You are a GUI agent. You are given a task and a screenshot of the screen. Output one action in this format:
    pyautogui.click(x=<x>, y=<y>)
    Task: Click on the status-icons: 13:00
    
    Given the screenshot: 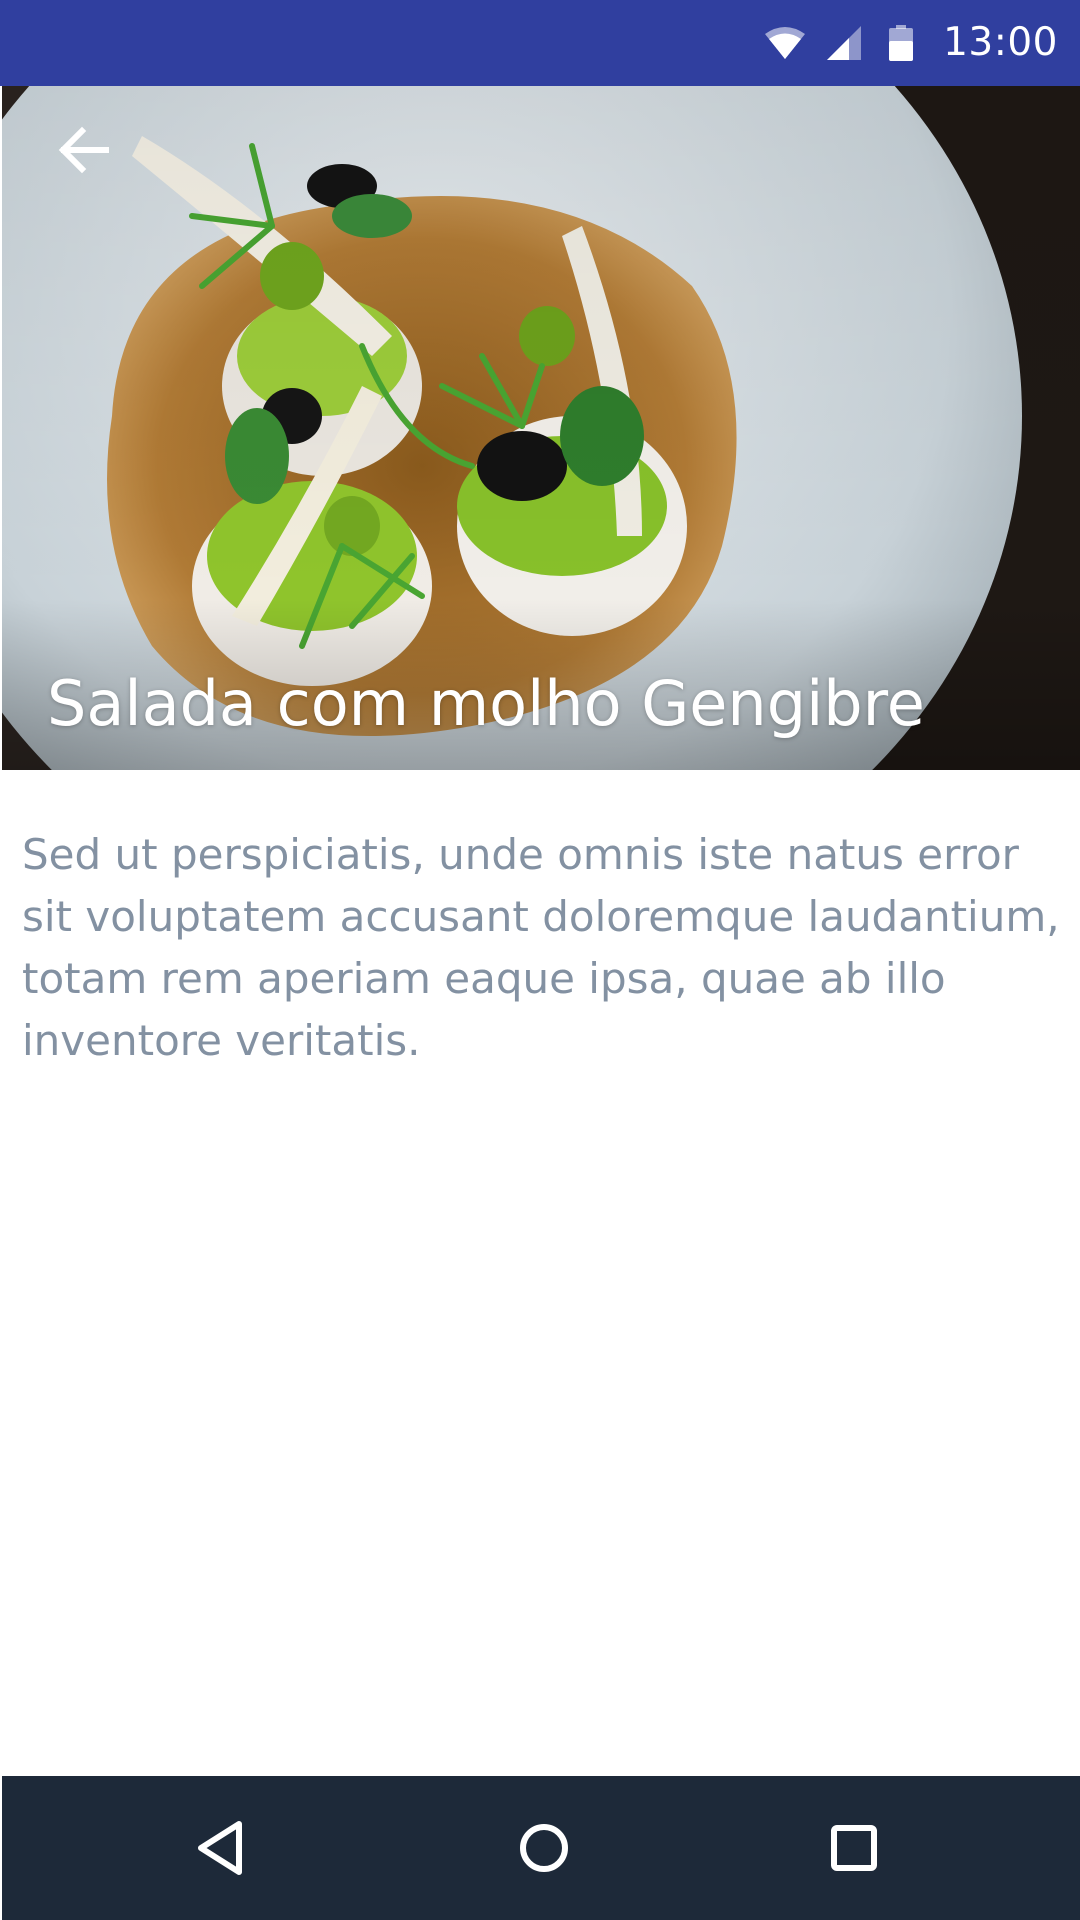 What is the action you would take?
    pyautogui.click(x=911, y=43)
    